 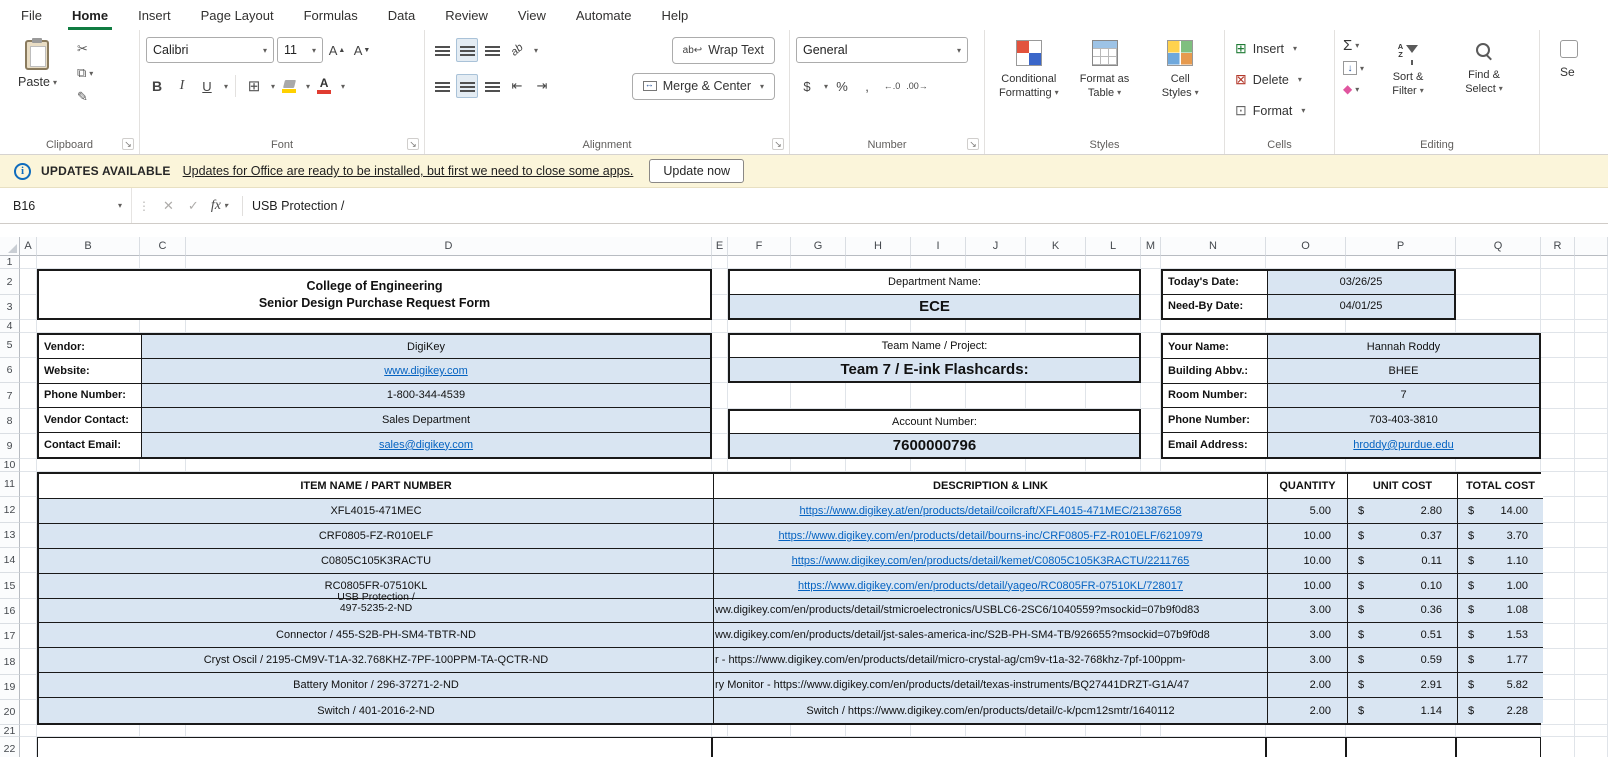 What do you see at coordinates (10, 687) in the screenshot?
I see `row-header-19: 19` at bounding box center [10, 687].